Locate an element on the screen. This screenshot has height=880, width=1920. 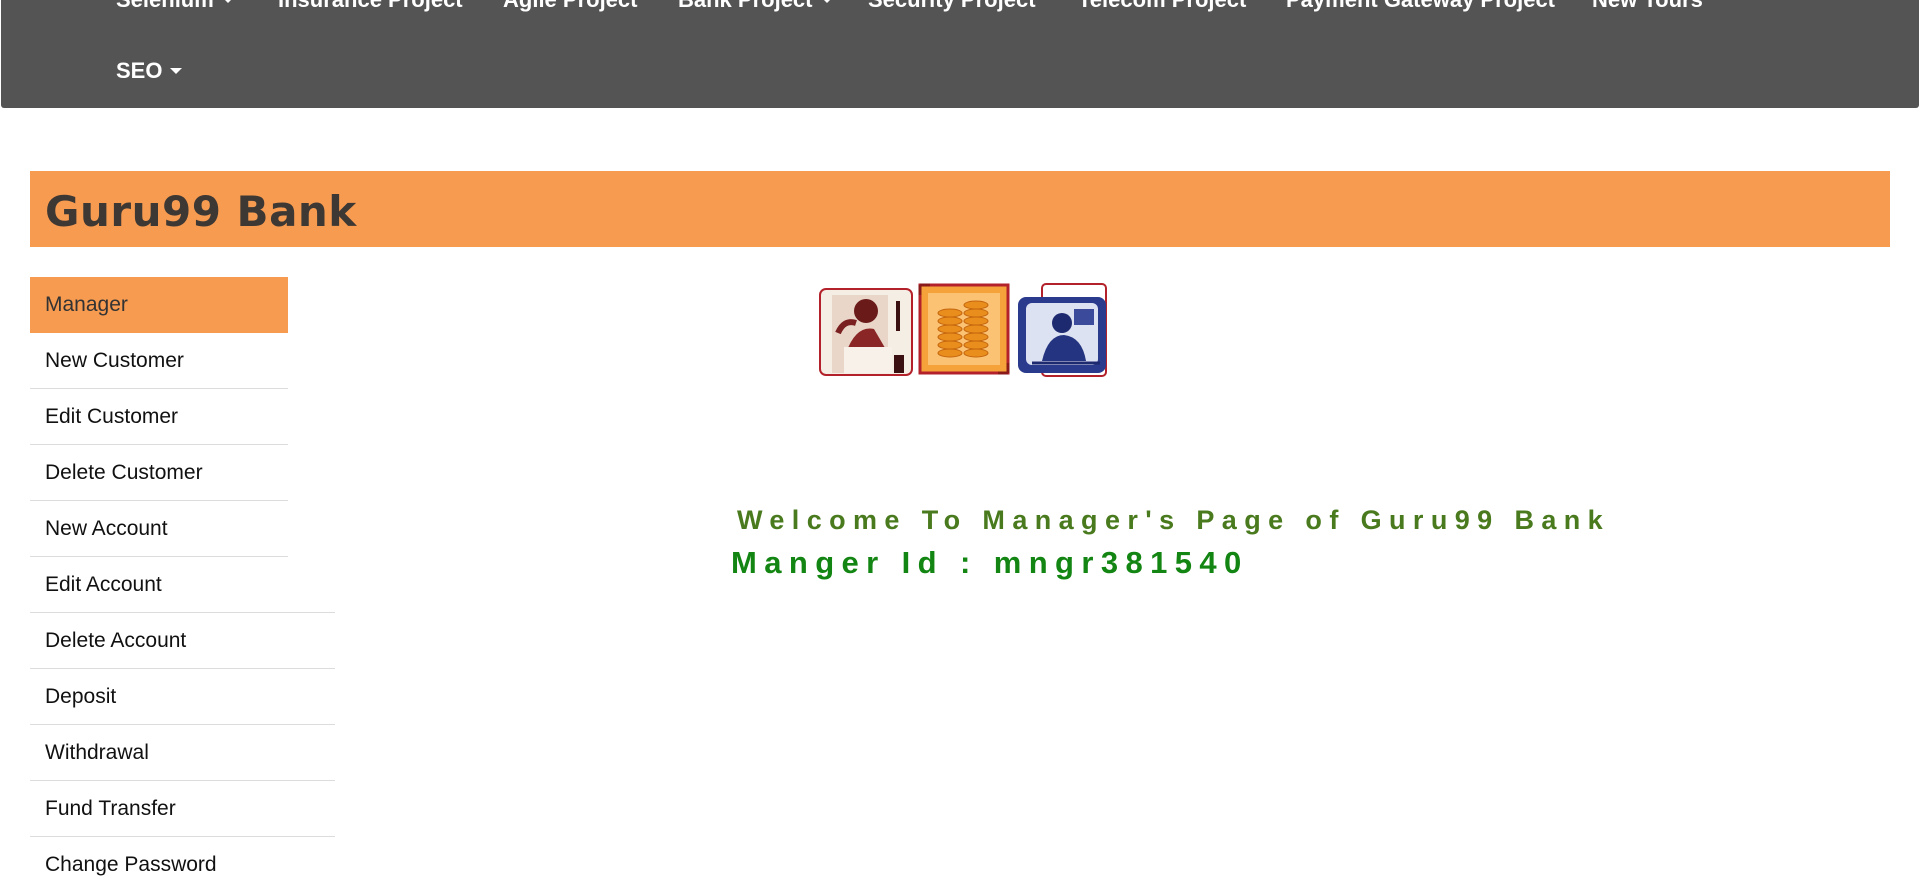
coin-stack-icon is located at coordinates (964, 329).